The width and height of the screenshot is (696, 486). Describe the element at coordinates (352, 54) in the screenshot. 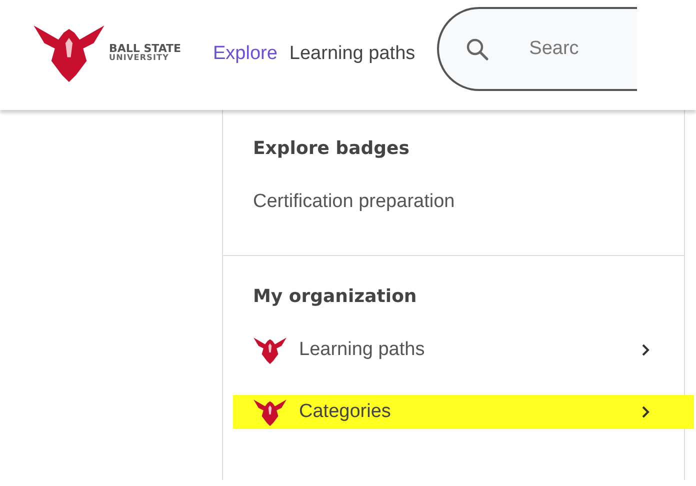

I see `nav-link: Learning paths` at that location.